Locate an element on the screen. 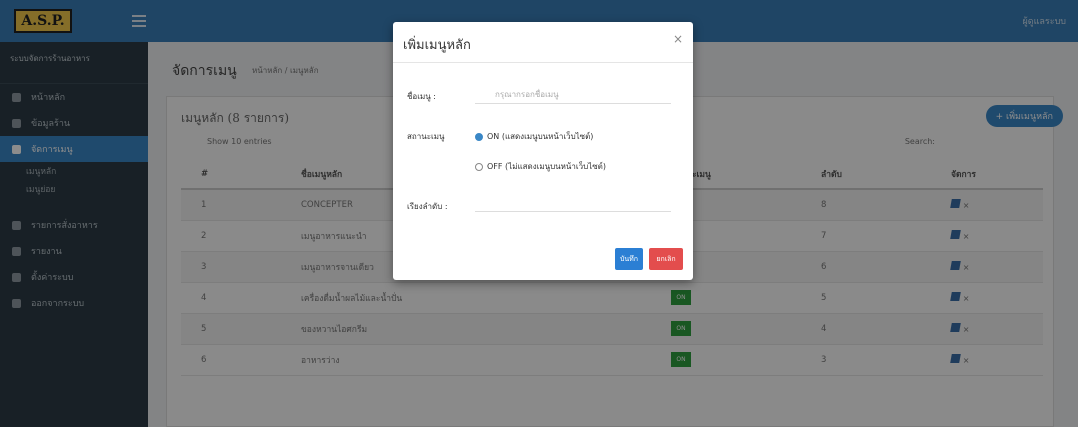  cancel-button: ยกเลิก is located at coordinates (666, 259).